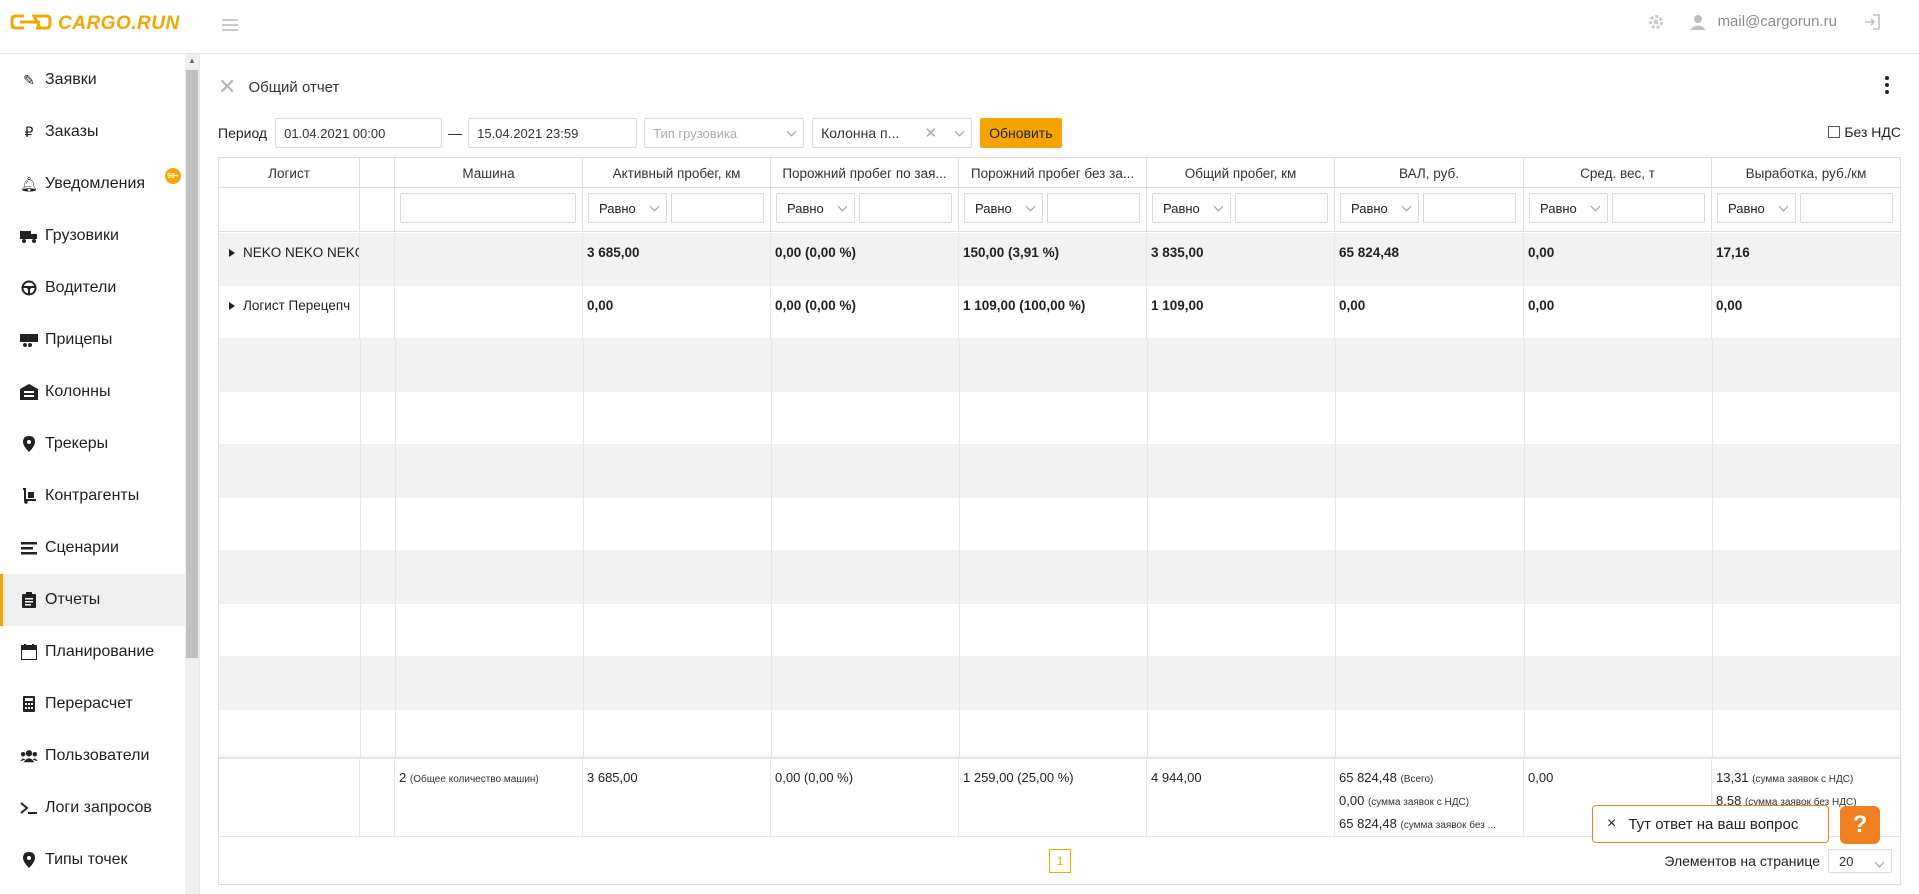 The image size is (1919, 894). I want to click on col-header-active-mileage: Активный пробег, км, so click(677, 173).